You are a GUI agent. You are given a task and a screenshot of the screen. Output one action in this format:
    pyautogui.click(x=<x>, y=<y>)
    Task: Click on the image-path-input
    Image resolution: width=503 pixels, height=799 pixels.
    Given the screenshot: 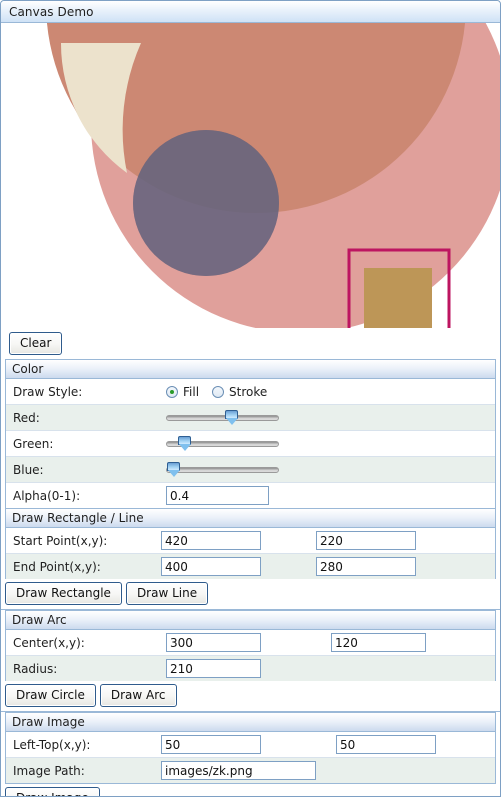 What is the action you would take?
    pyautogui.click(x=238, y=770)
    